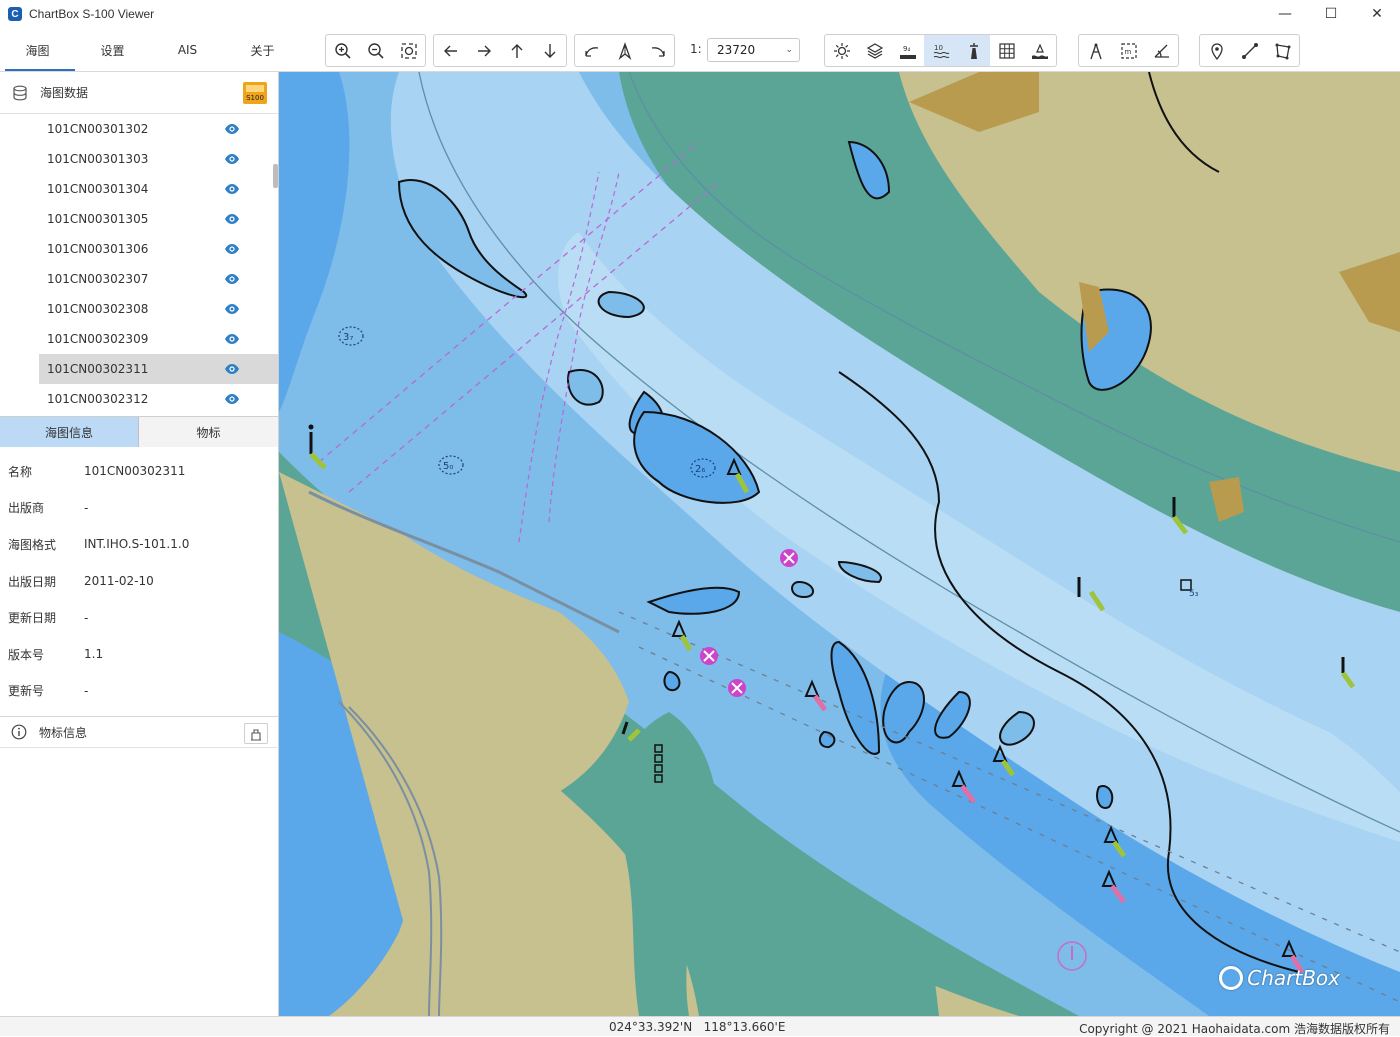 Image resolution: width=1400 pixels, height=1037 pixels. I want to click on pan-group, so click(500, 50).